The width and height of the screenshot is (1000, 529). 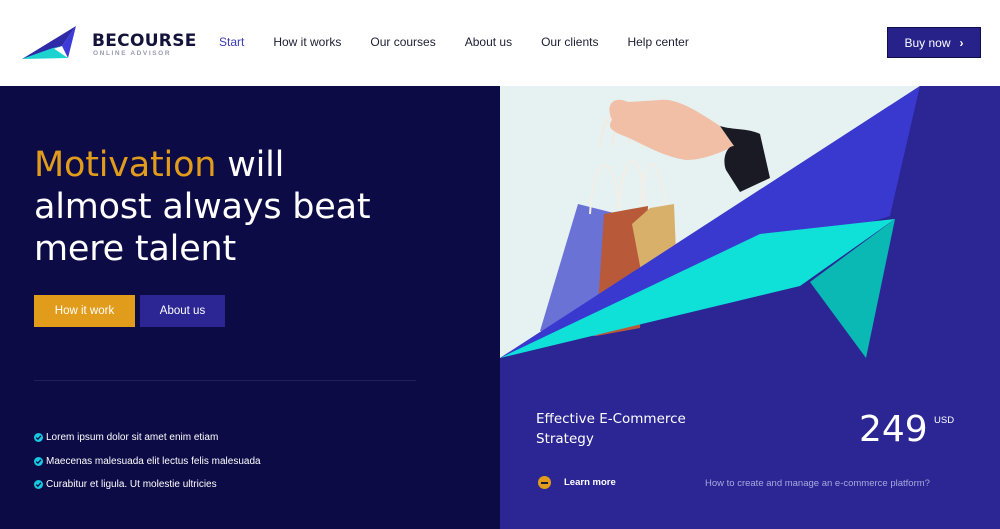 I want to click on brand-logo: Becourse ONLINE ADVISOR, so click(x=109, y=44).